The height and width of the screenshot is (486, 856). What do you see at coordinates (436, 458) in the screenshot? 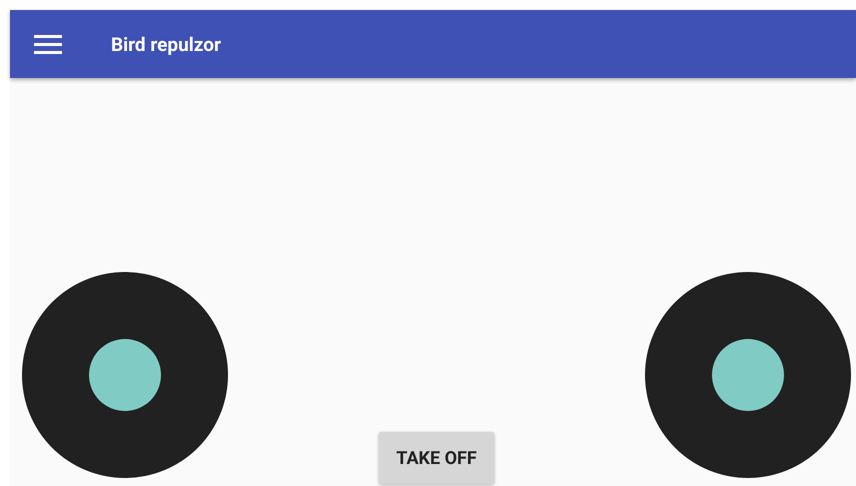
I see `take-off-button: TAKE OFF` at bounding box center [436, 458].